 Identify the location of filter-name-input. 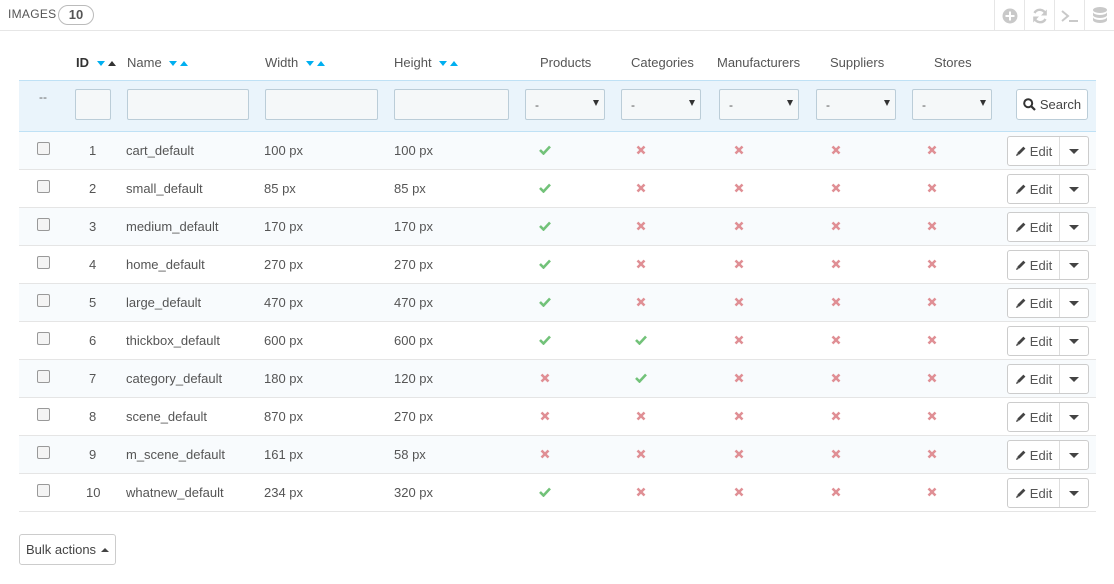
(188, 104).